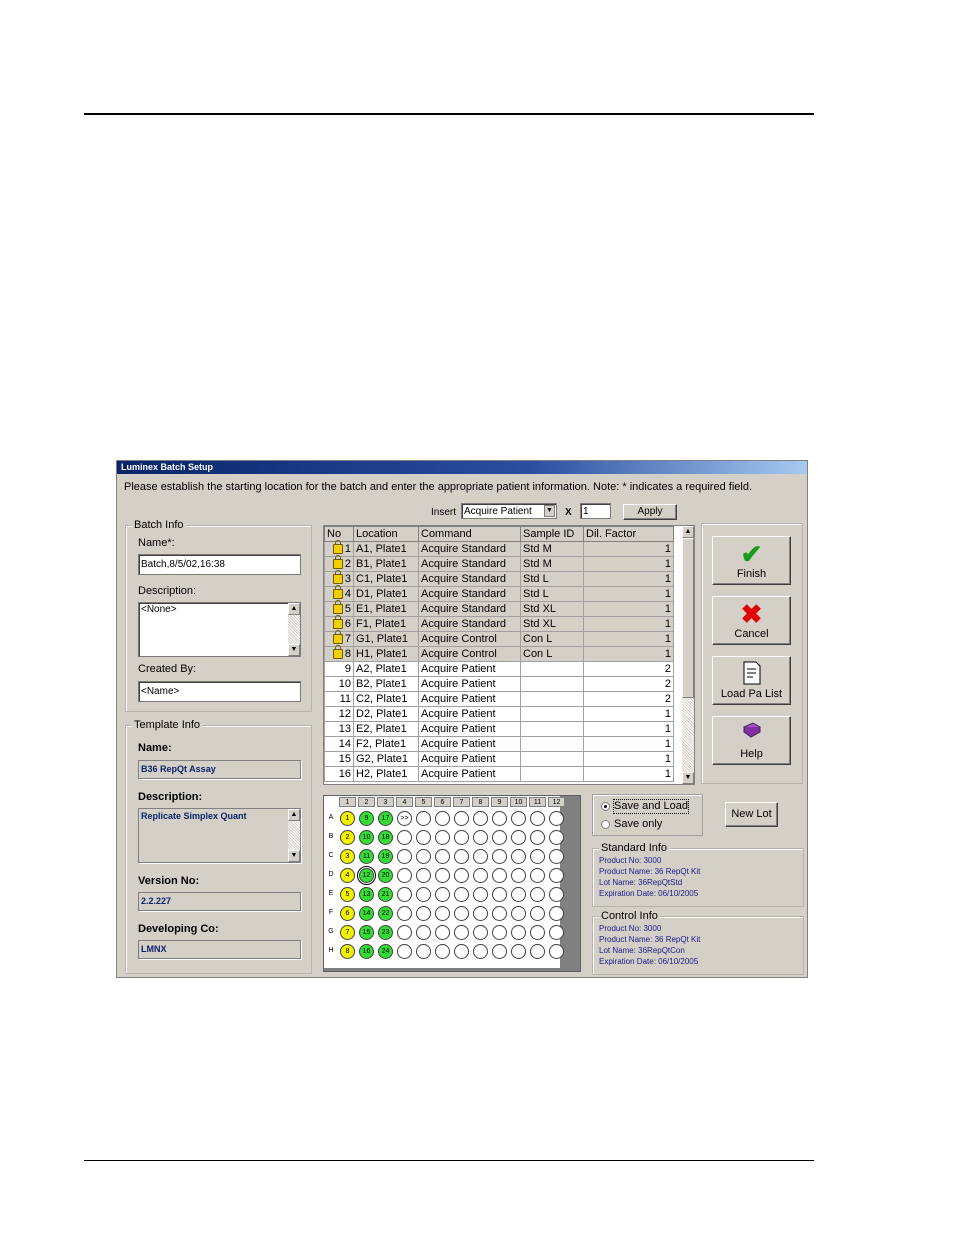  What do you see at coordinates (386, 729) in the screenshot?
I see `grid-cell-location: E2, Plate1` at bounding box center [386, 729].